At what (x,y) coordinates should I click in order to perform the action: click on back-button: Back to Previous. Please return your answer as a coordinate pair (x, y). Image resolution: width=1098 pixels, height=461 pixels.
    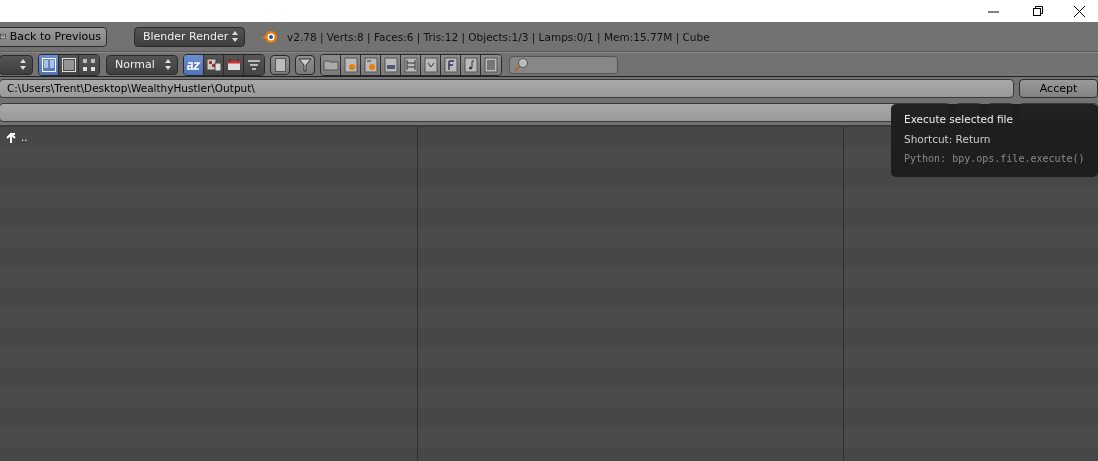
    Looking at the image, I should click on (53, 36).